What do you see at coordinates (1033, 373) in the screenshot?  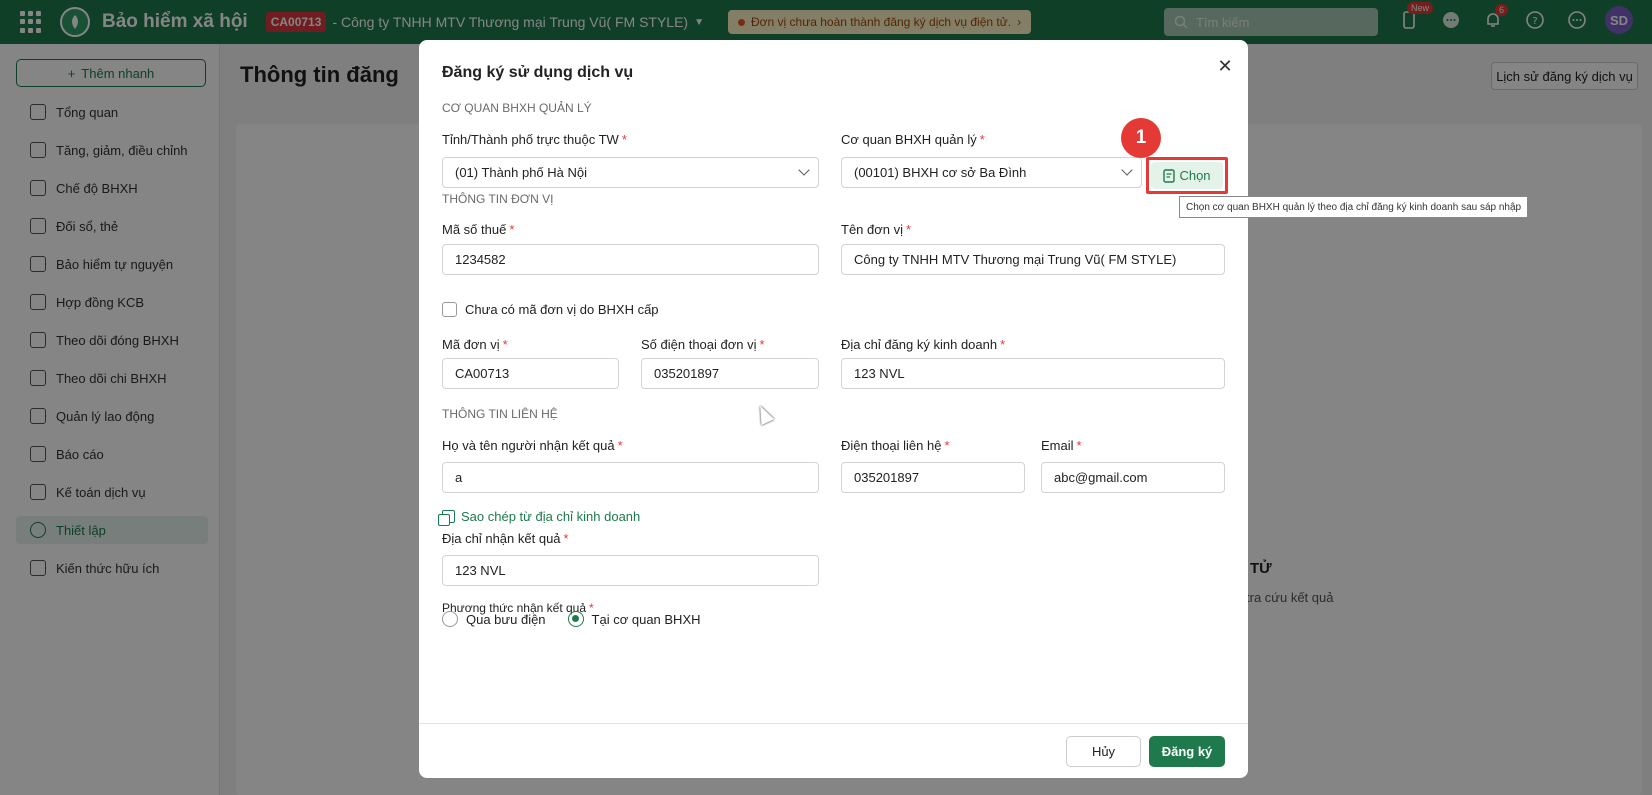 I see `address-input: 123 NVL` at bounding box center [1033, 373].